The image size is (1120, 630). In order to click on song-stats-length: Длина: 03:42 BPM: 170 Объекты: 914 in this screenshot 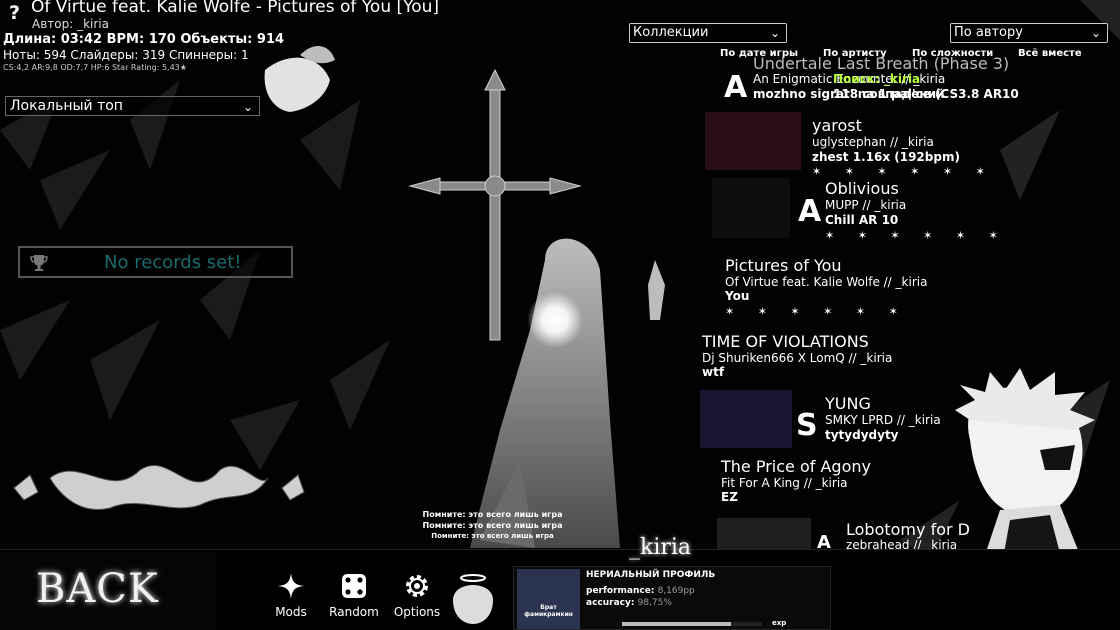, I will do `click(144, 39)`.